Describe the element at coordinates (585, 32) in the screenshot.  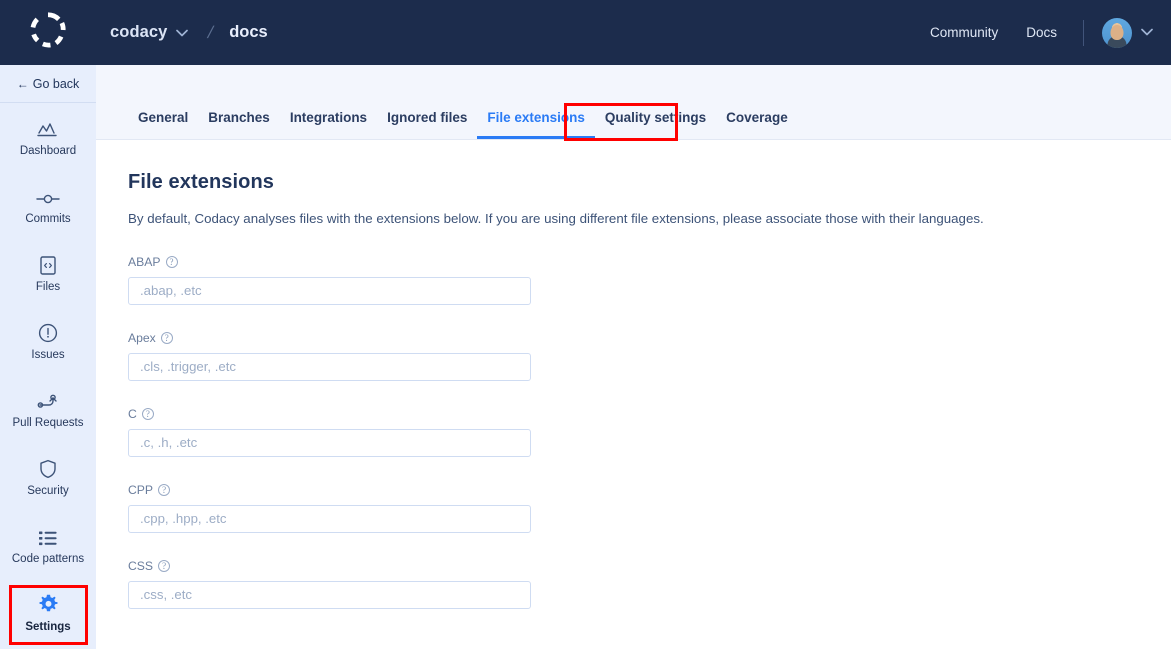
I see `top-navigation-bar: codacy / docs Community Docs` at that location.